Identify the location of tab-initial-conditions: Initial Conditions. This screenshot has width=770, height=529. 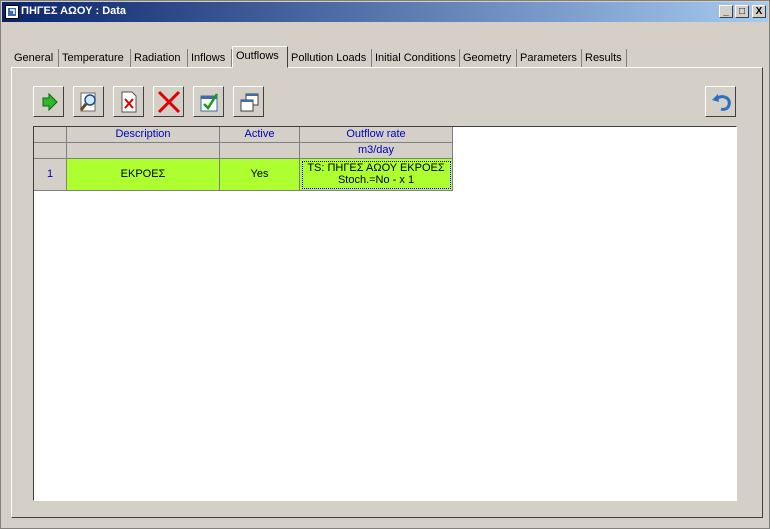
(416, 58).